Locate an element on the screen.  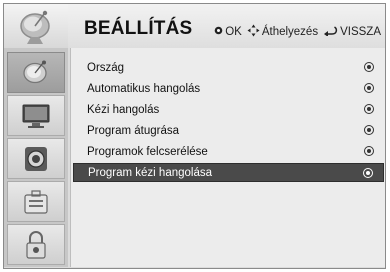
navigate-arrows-icon is located at coordinates (253, 32).